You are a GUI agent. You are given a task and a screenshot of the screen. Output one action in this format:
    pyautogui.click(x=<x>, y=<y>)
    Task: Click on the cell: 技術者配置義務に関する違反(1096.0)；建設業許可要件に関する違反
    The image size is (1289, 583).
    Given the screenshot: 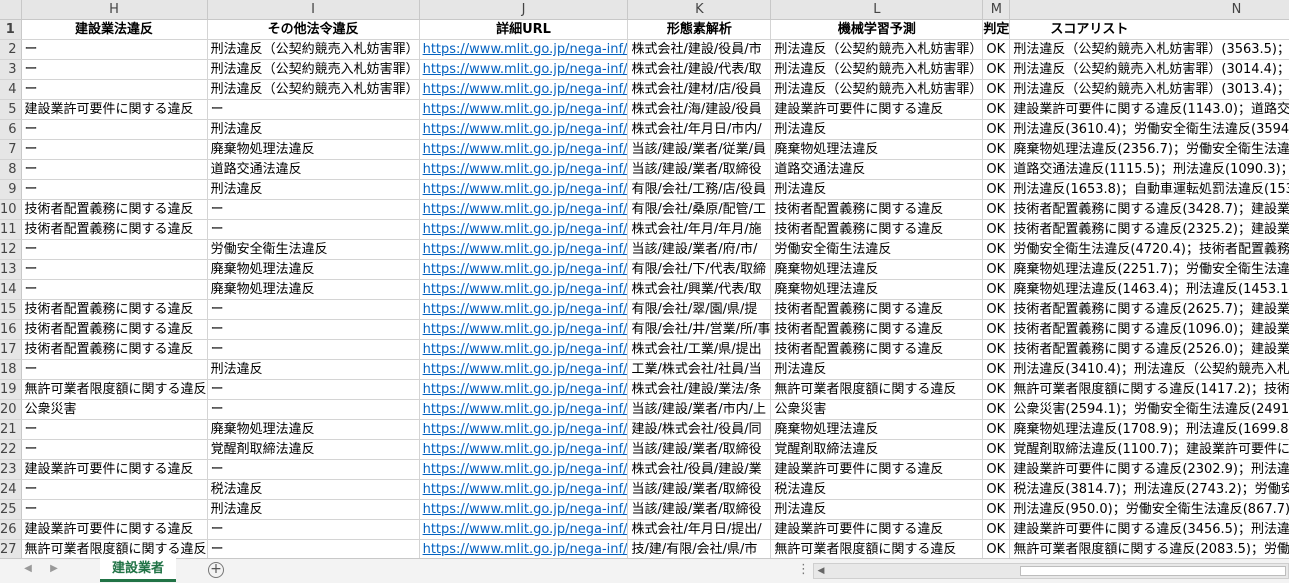 What is the action you would take?
    pyautogui.click(x=1149, y=329)
    